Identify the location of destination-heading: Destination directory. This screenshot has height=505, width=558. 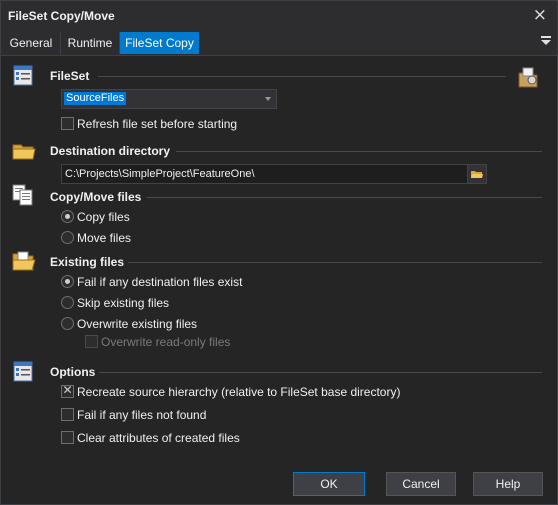
(110, 151).